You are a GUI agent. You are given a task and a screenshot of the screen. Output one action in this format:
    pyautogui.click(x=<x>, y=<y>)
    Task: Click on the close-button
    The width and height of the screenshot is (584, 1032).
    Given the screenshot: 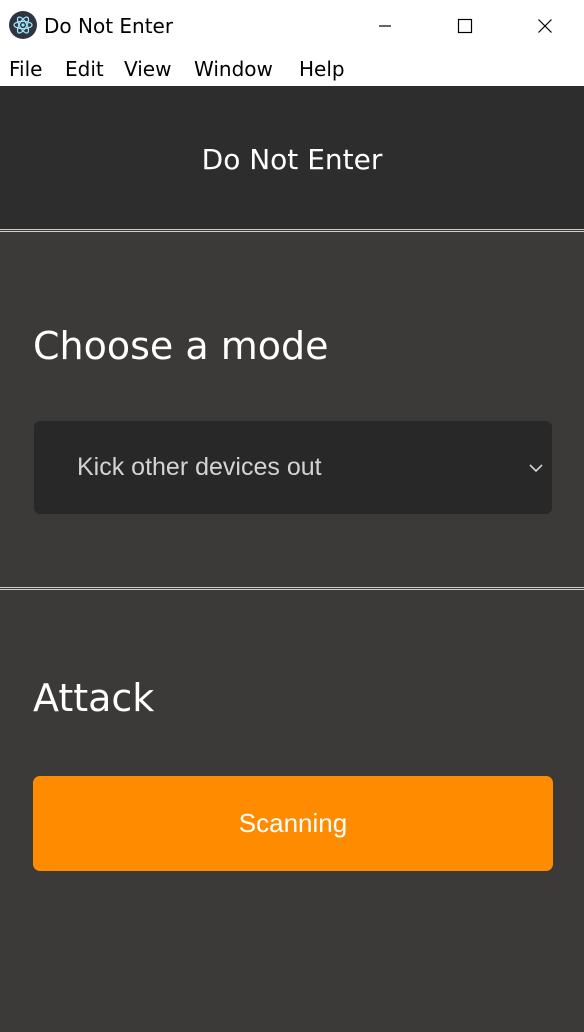 What is the action you would take?
    pyautogui.click(x=544, y=26)
    